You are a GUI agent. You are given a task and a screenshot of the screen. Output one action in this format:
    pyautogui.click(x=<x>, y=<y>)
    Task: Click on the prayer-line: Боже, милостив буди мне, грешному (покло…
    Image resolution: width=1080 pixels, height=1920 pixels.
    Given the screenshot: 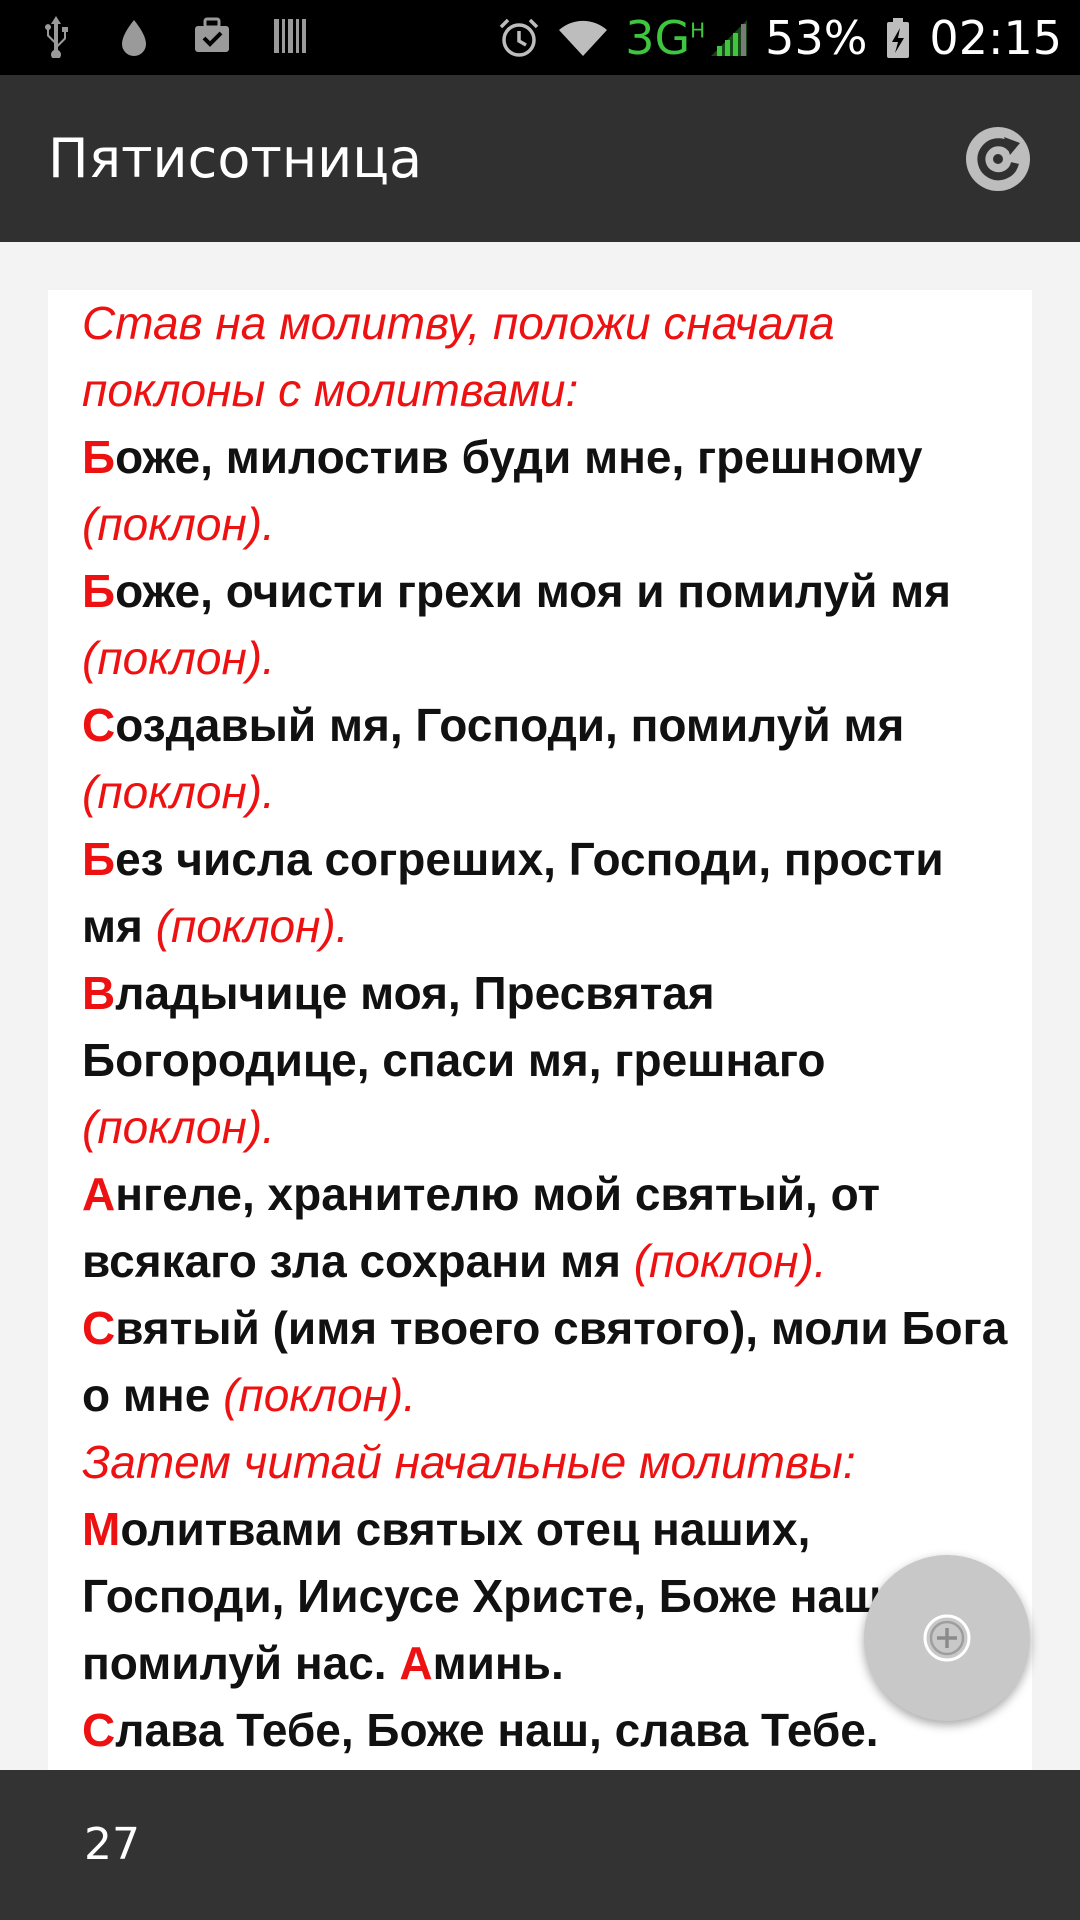 What is the action you would take?
    pyautogui.click(x=547, y=491)
    